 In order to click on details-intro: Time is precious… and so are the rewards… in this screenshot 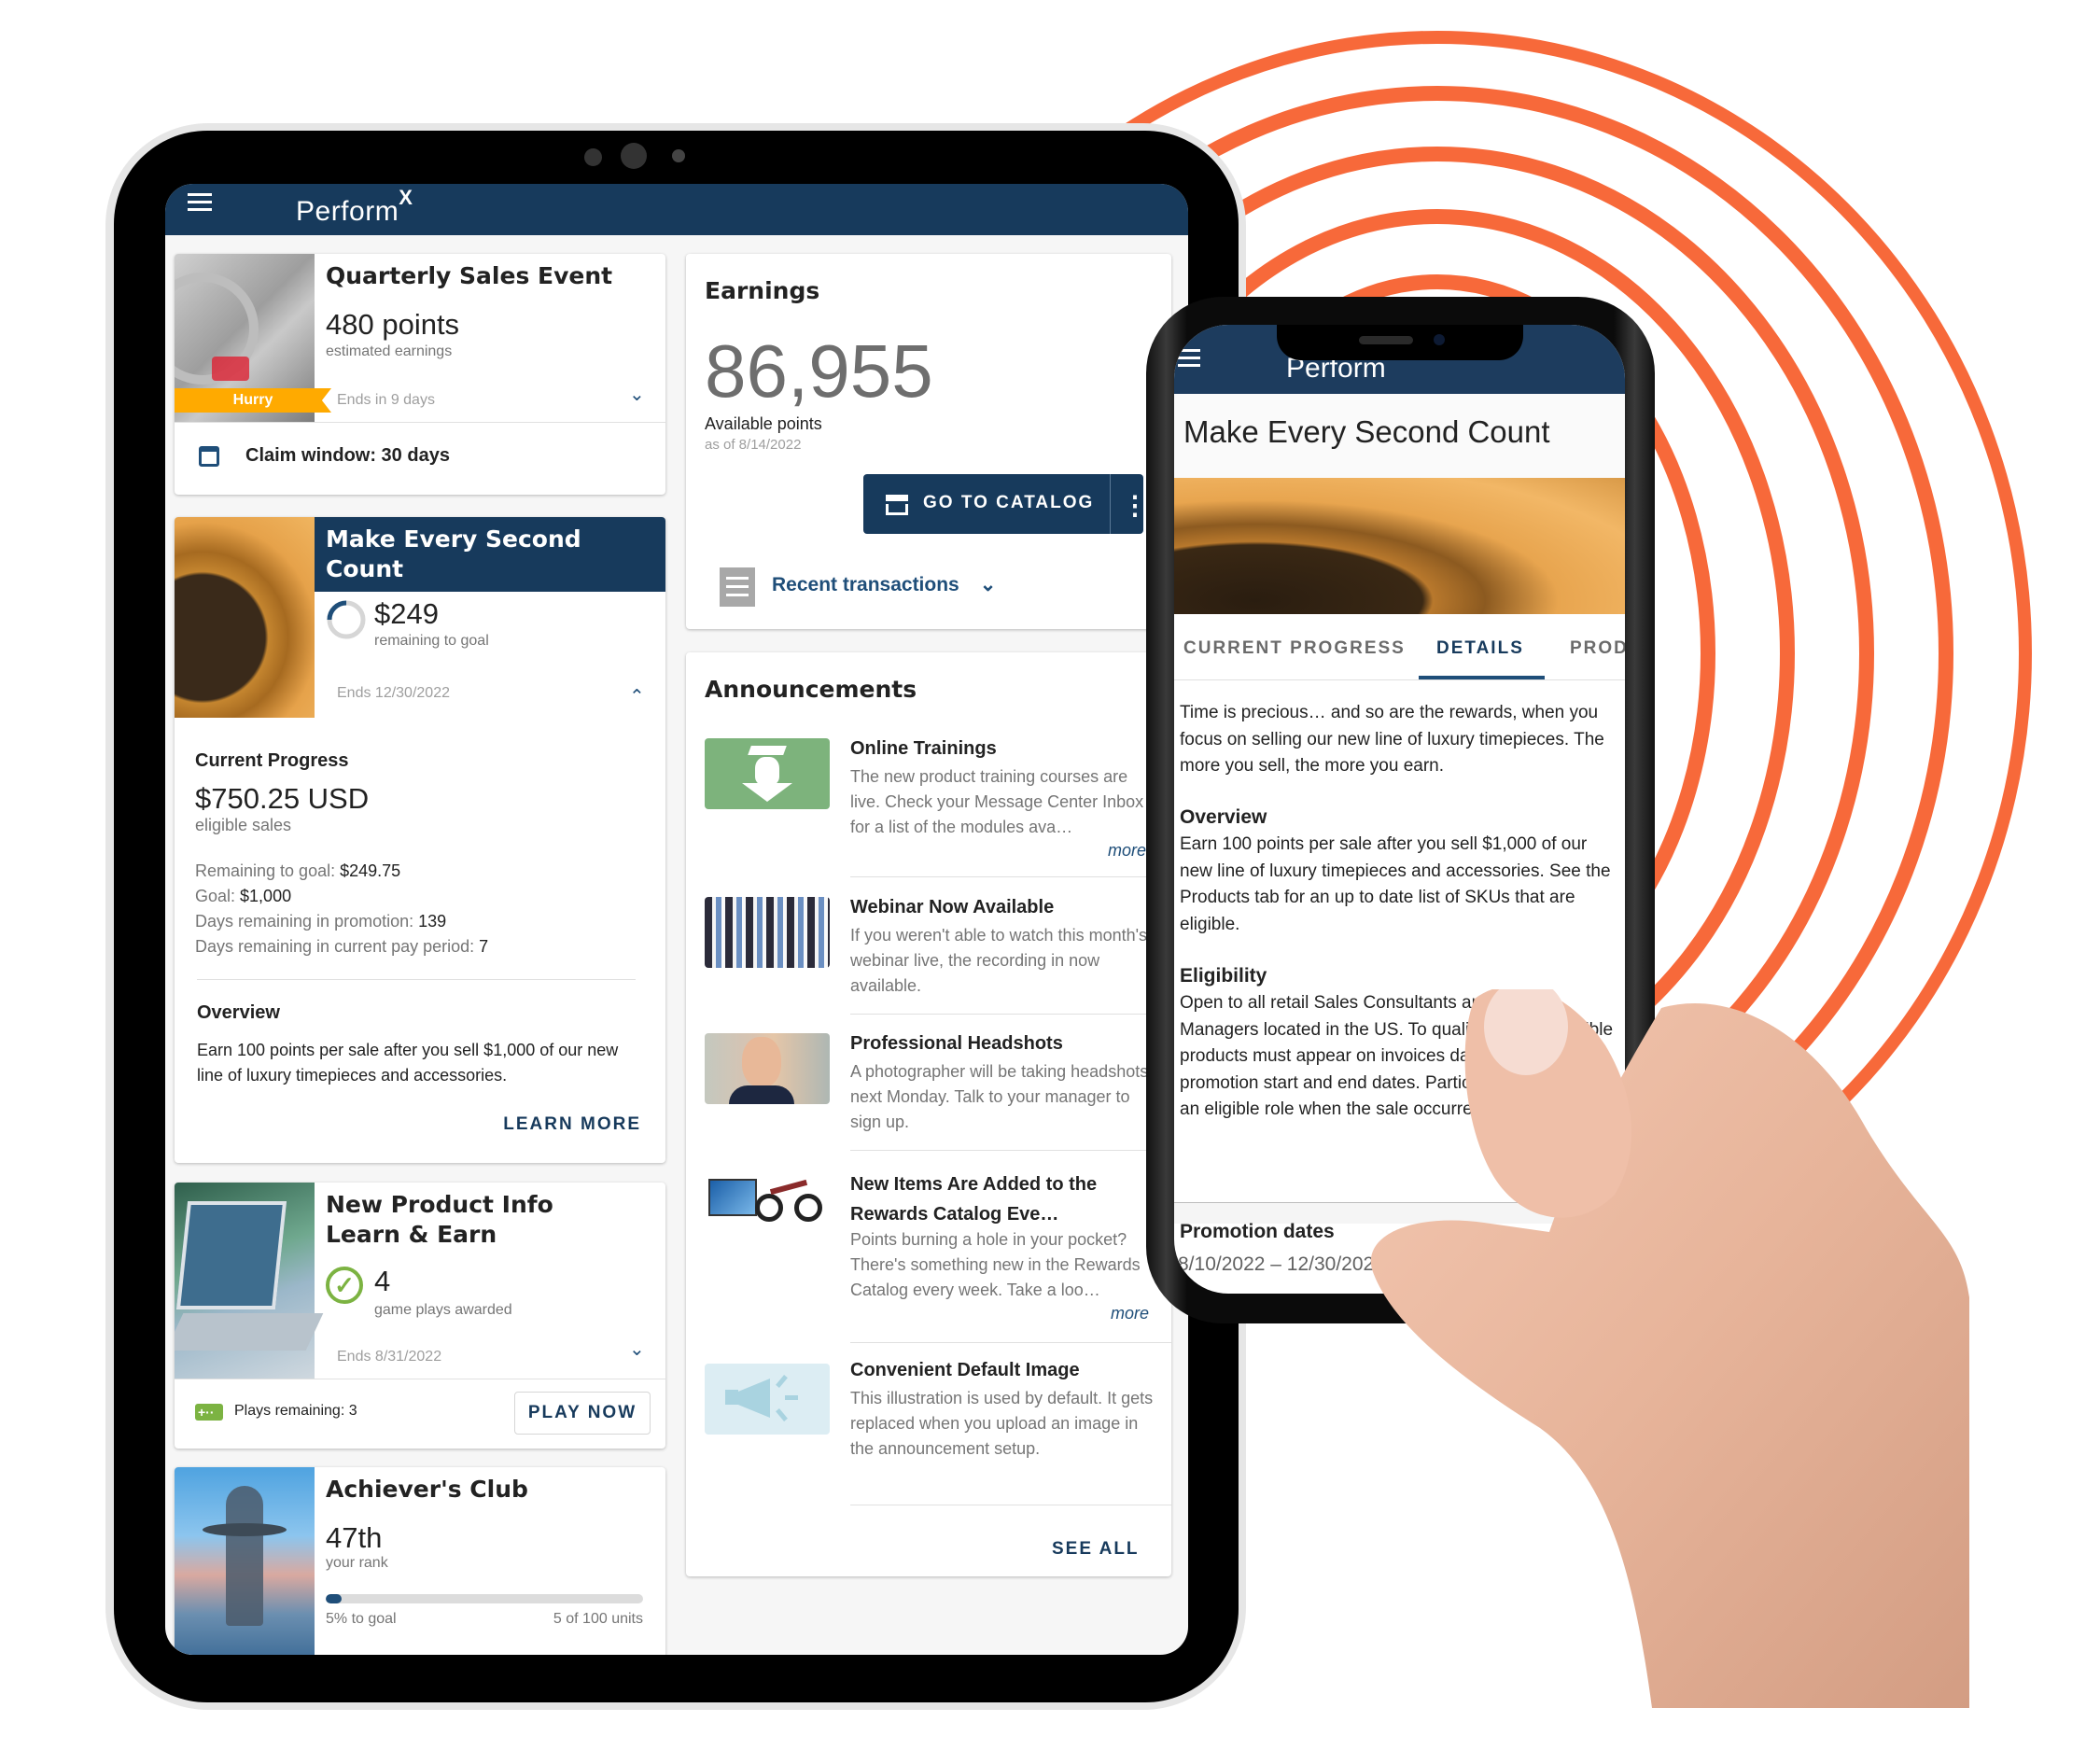, I will do `click(1392, 739)`.